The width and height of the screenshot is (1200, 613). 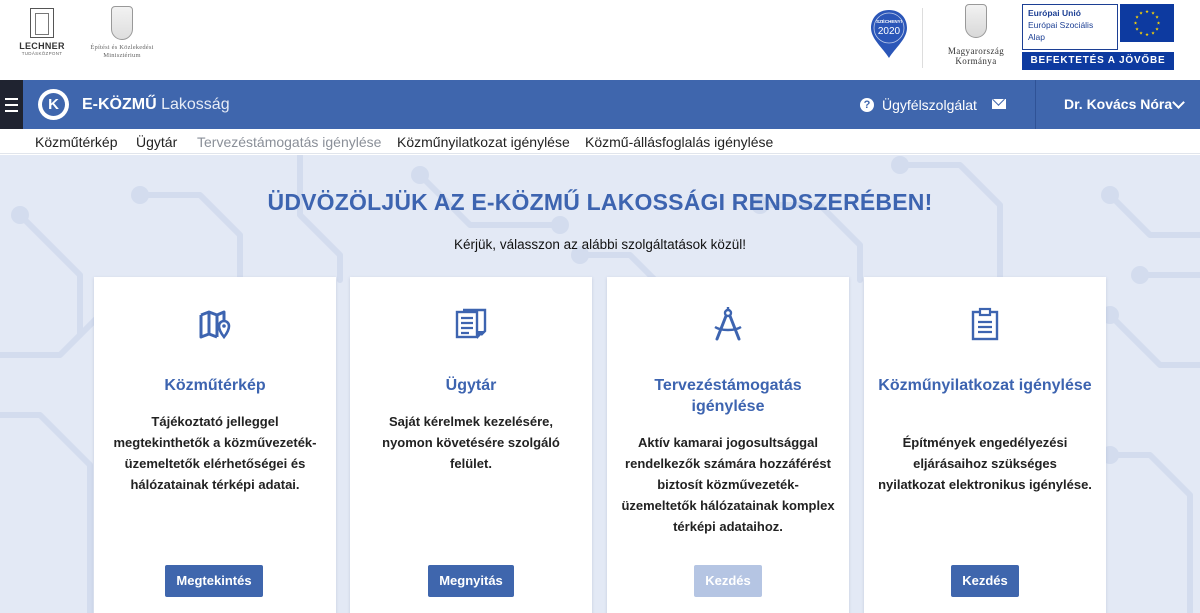 What do you see at coordinates (471, 581) in the screenshot?
I see `open-ugytar-button: Megnyitás` at bounding box center [471, 581].